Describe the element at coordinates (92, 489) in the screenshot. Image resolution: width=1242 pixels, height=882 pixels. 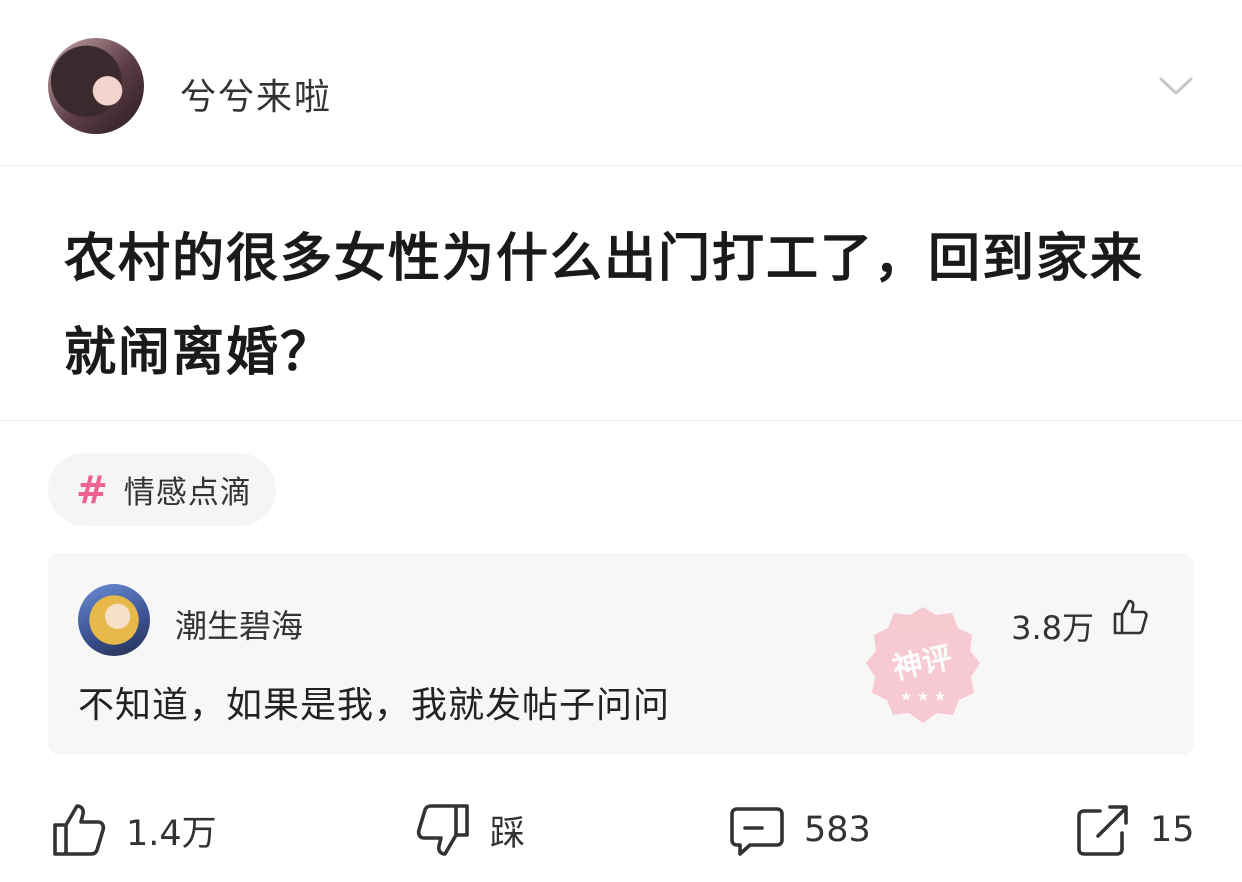
I see `hash-icon: #` at that location.